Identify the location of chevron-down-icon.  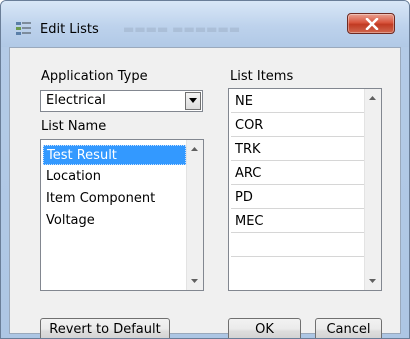
(193, 100).